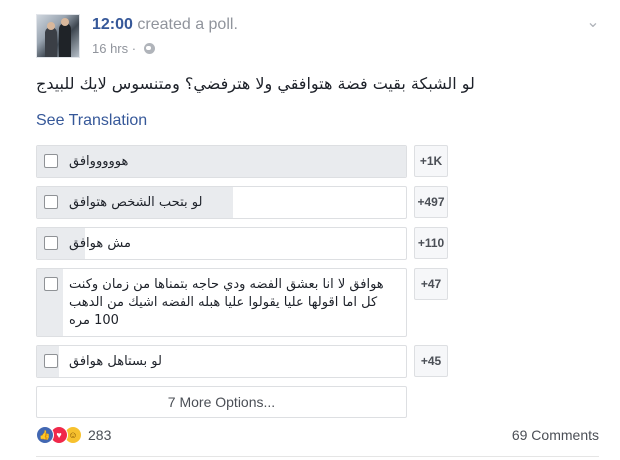  What do you see at coordinates (100, 435) in the screenshot?
I see `reaction-count: 283` at bounding box center [100, 435].